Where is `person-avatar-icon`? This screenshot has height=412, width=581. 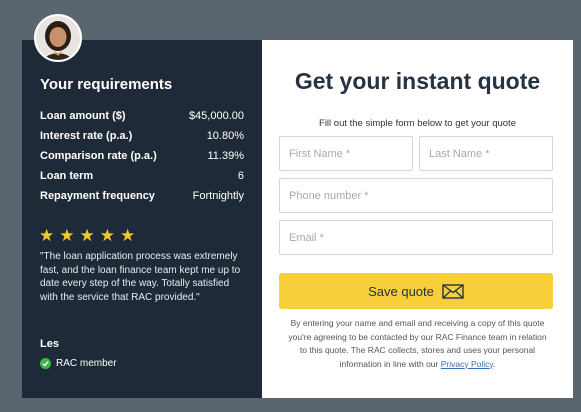 person-avatar-icon is located at coordinates (58, 38).